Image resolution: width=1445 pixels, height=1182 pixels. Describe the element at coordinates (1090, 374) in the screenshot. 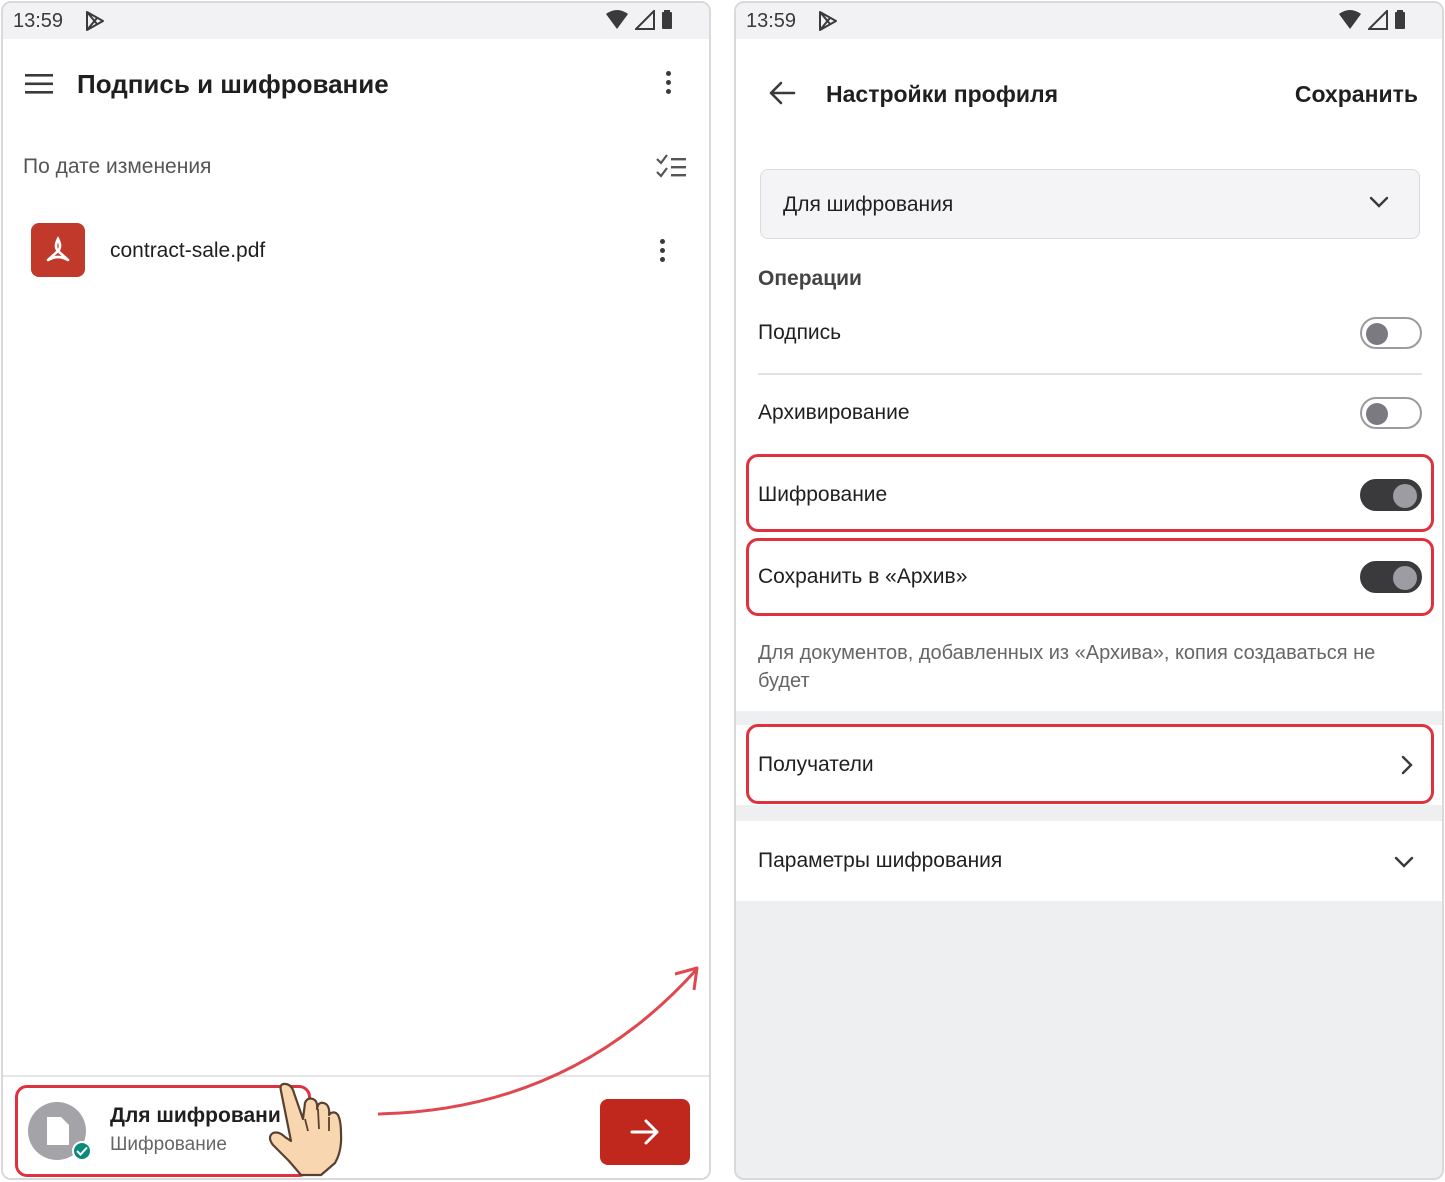

I see `divider` at that location.